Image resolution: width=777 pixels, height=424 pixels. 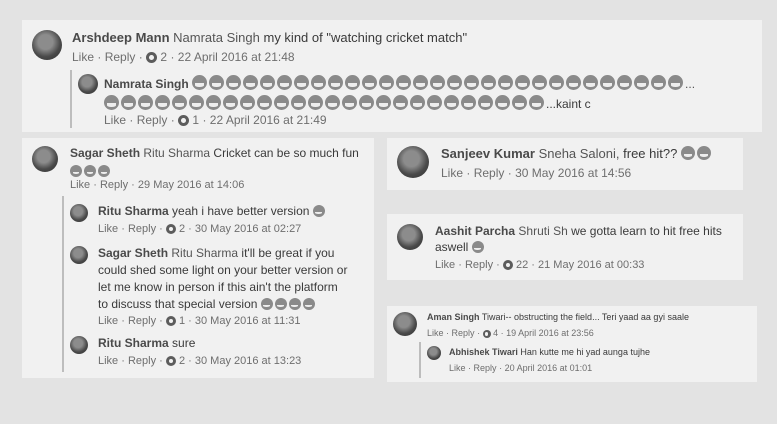 What do you see at coordinates (579, 153) in the screenshot?
I see `mentioned-user: Sneha Saloni,` at bounding box center [579, 153].